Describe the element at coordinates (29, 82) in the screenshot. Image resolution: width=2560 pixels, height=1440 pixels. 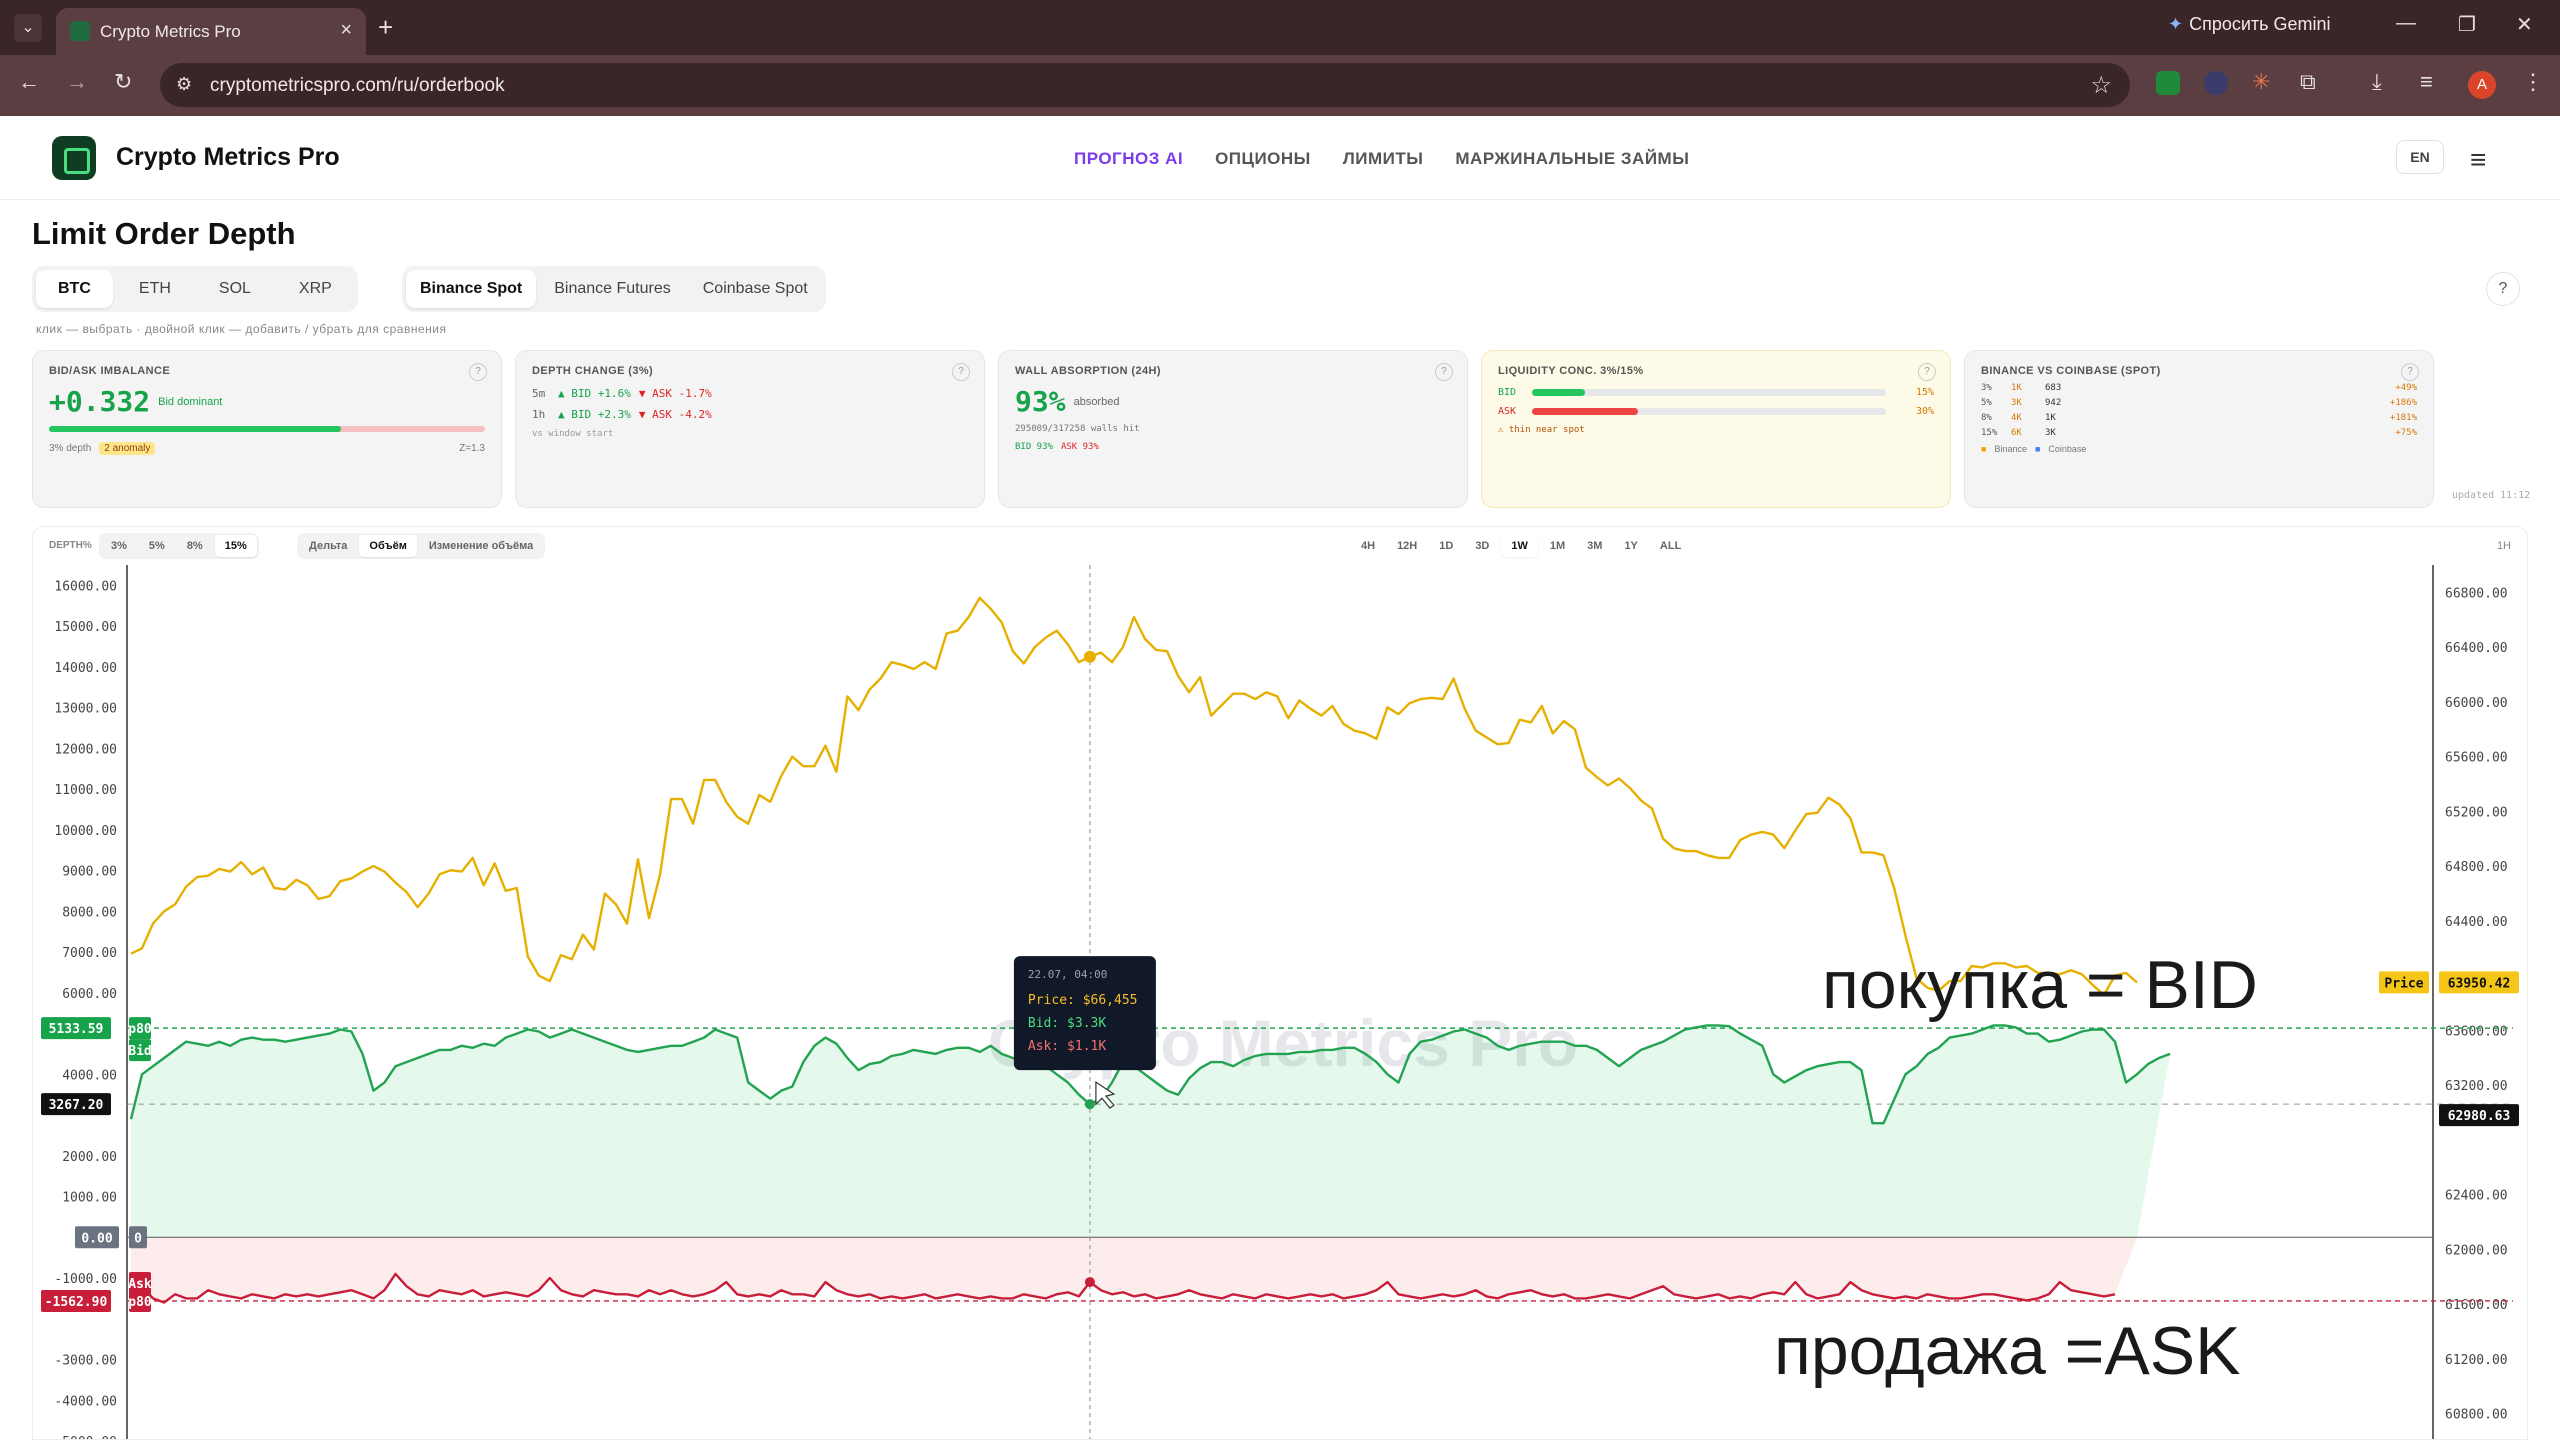
I see `back-icon: ←` at that location.